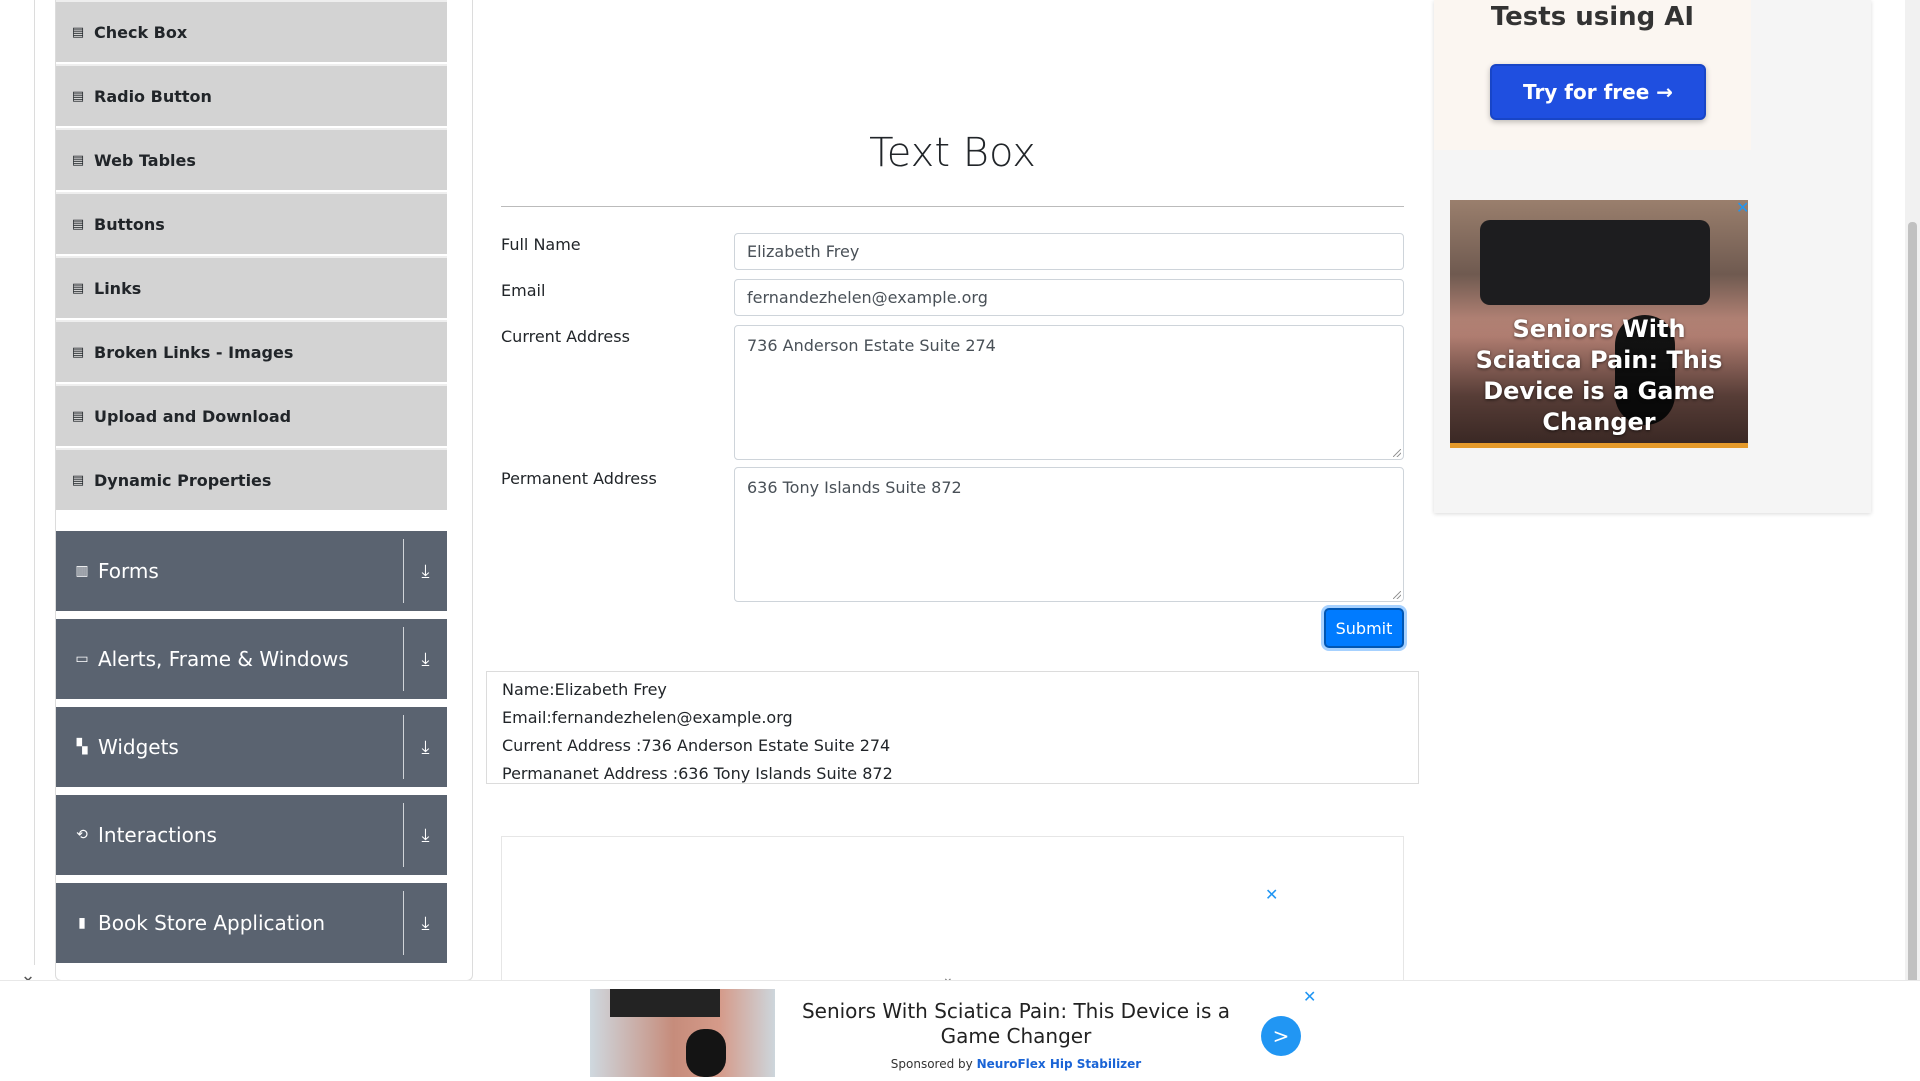 The height and width of the screenshot is (1081, 1920). Describe the element at coordinates (82, 571) in the screenshot. I see `form-icon: ▥` at that location.